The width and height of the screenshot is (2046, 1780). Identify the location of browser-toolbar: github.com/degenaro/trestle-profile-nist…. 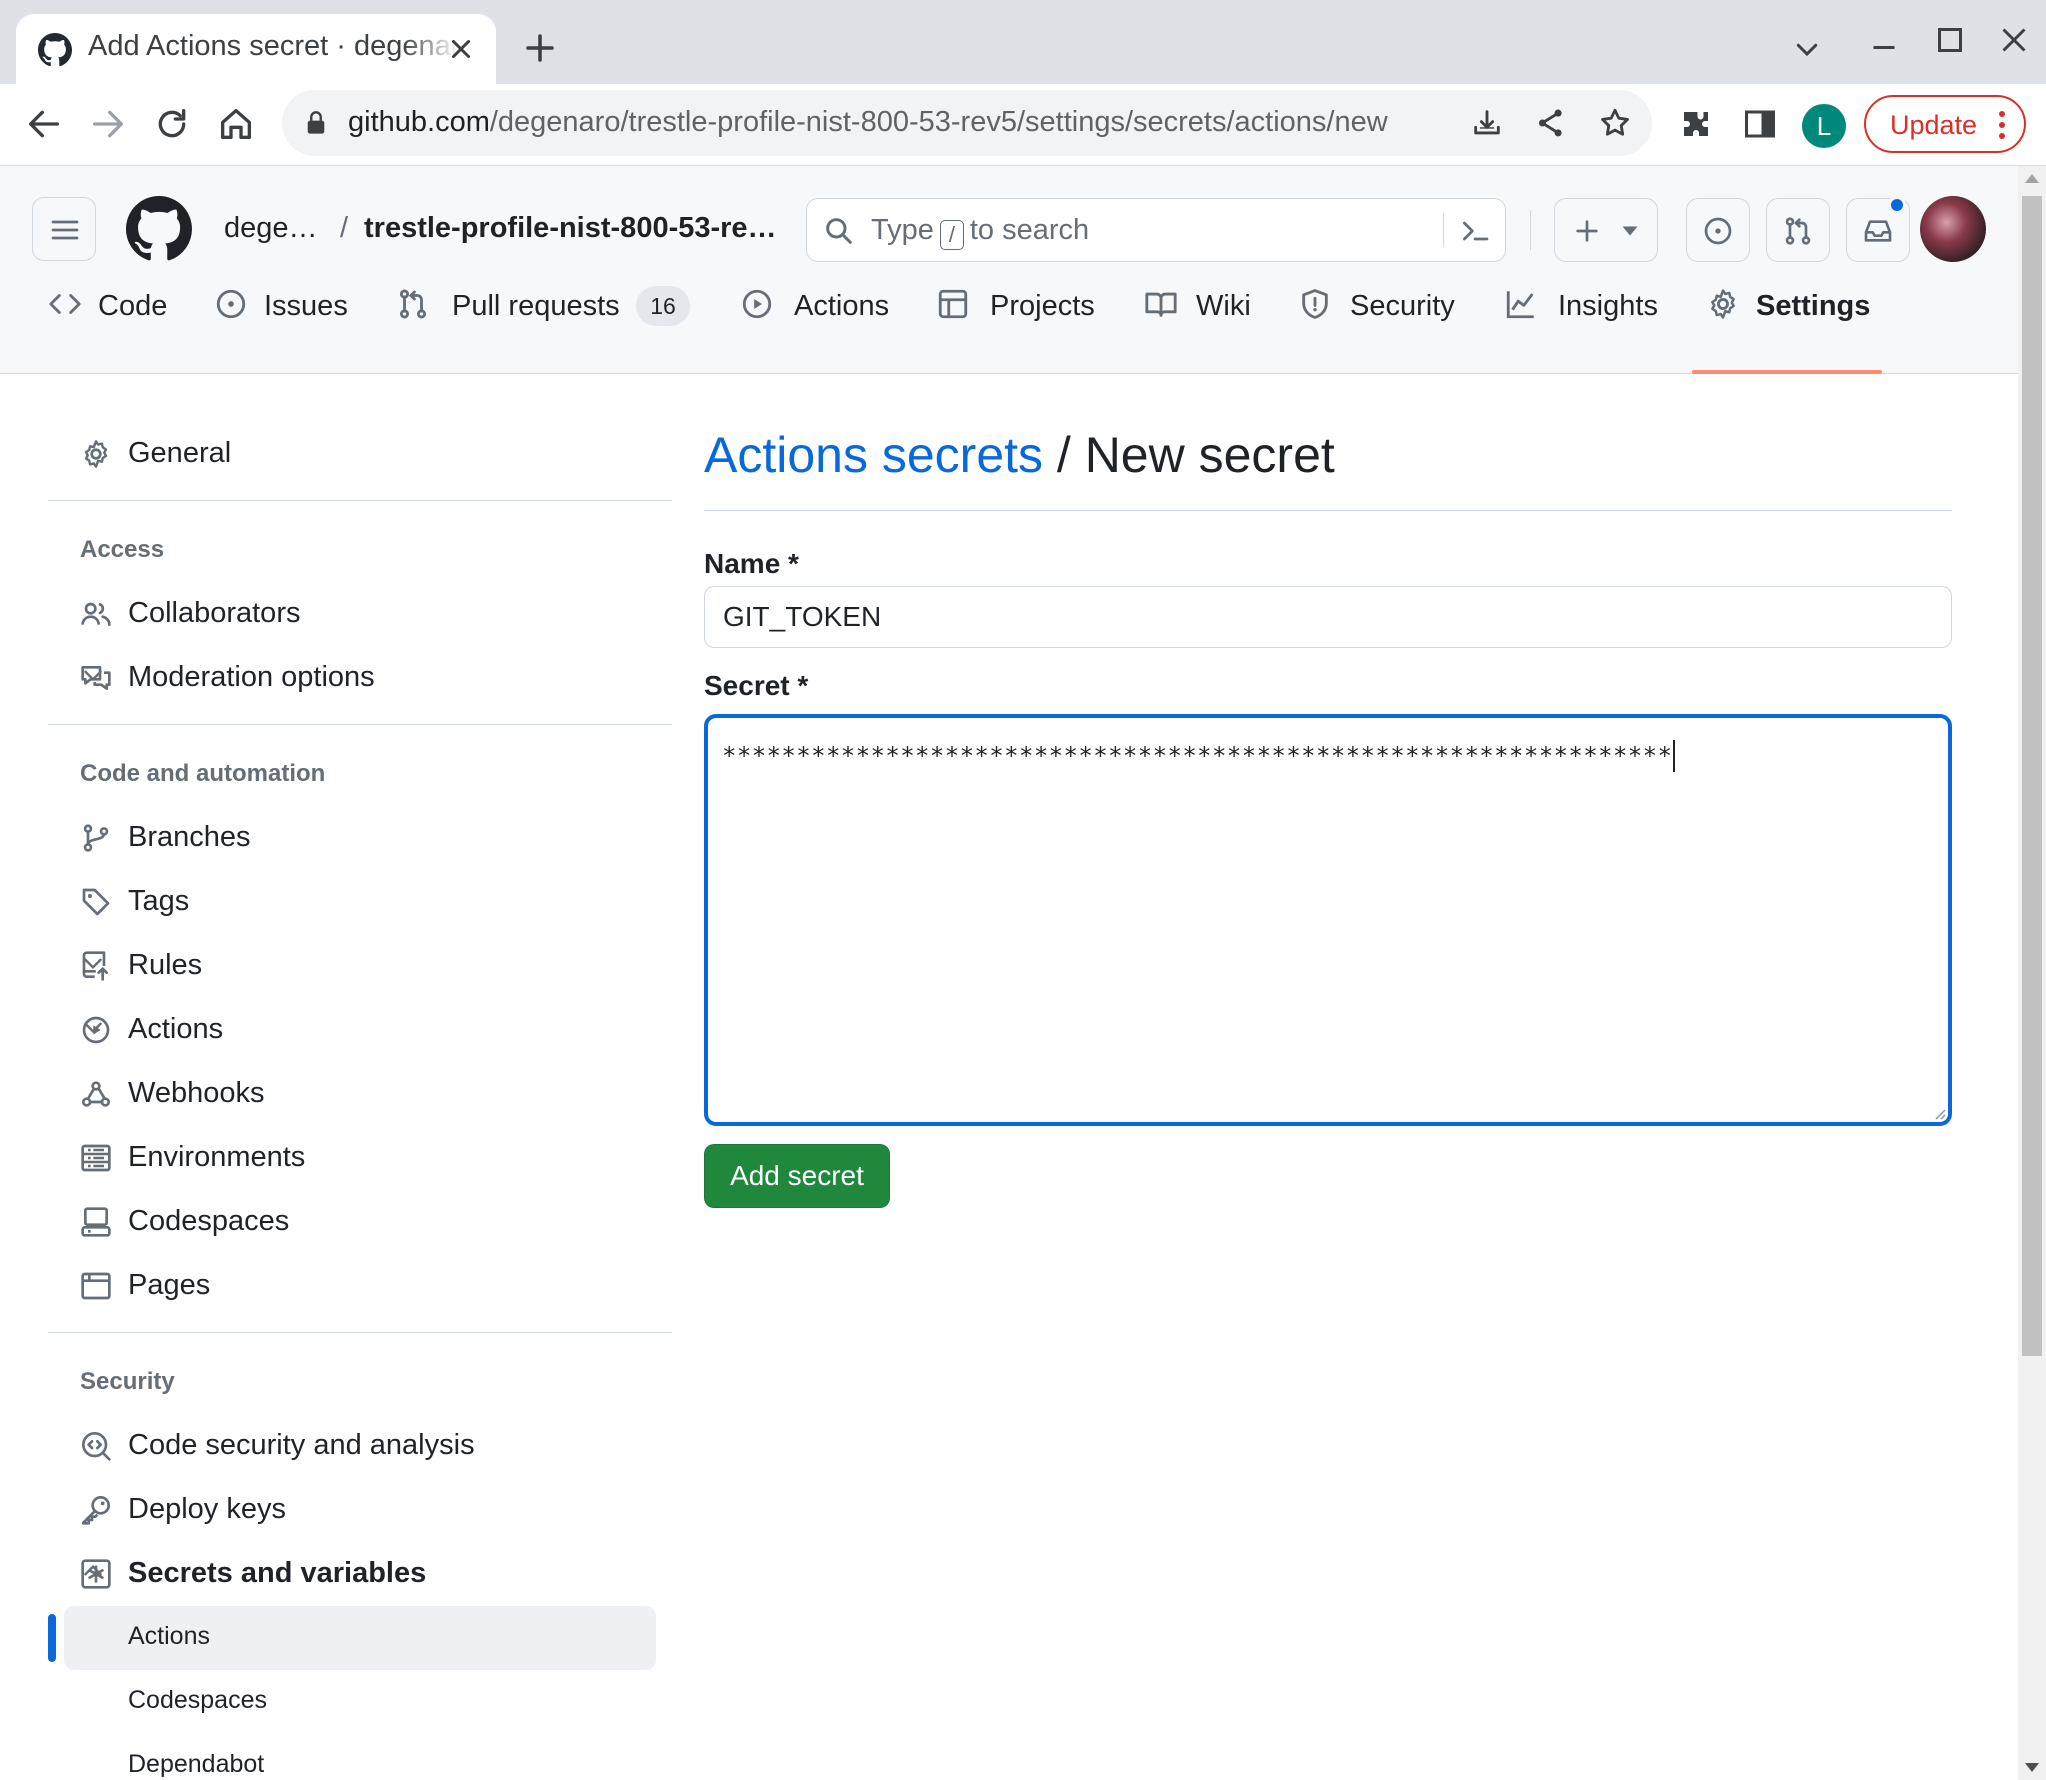
(1023, 125).